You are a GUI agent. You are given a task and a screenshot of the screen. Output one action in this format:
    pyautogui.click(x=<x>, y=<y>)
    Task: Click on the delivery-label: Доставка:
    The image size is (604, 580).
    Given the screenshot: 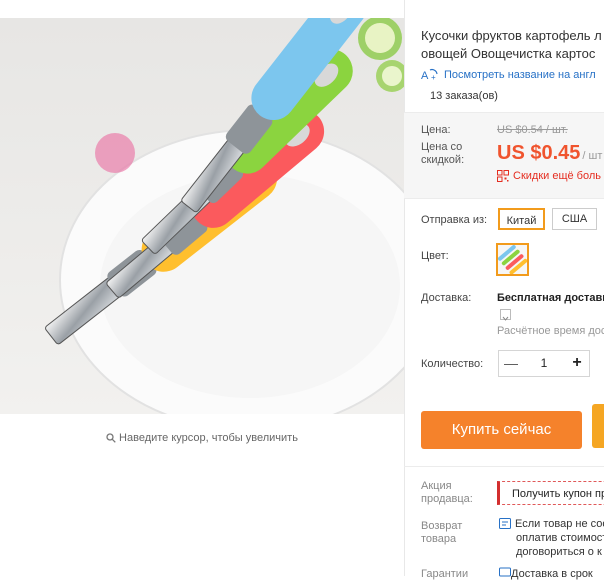 What is the action you would take?
    pyautogui.click(x=446, y=298)
    